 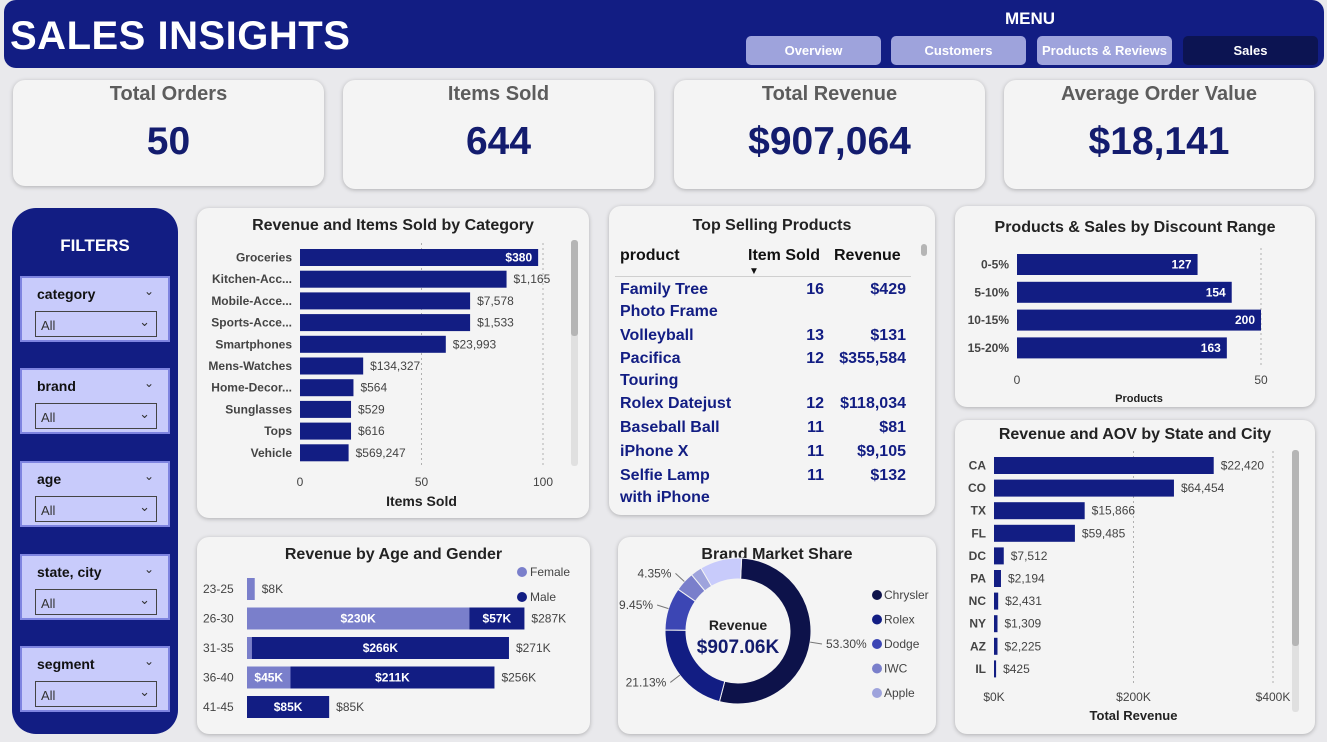 What do you see at coordinates (1216, 292) in the screenshot?
I see `data-label: 154` at bounding box center [1216, 292].